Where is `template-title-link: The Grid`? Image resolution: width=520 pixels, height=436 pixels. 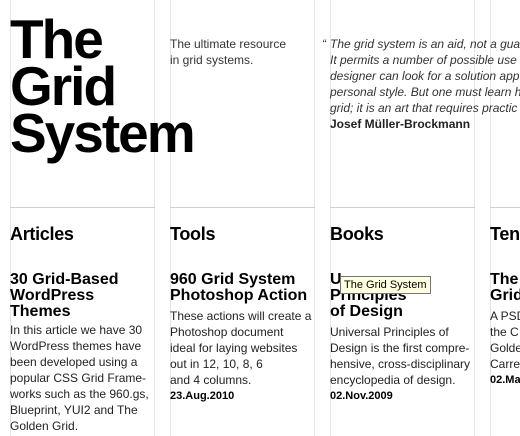
template-title-link: The Grid is located at coordinates (505, 288).